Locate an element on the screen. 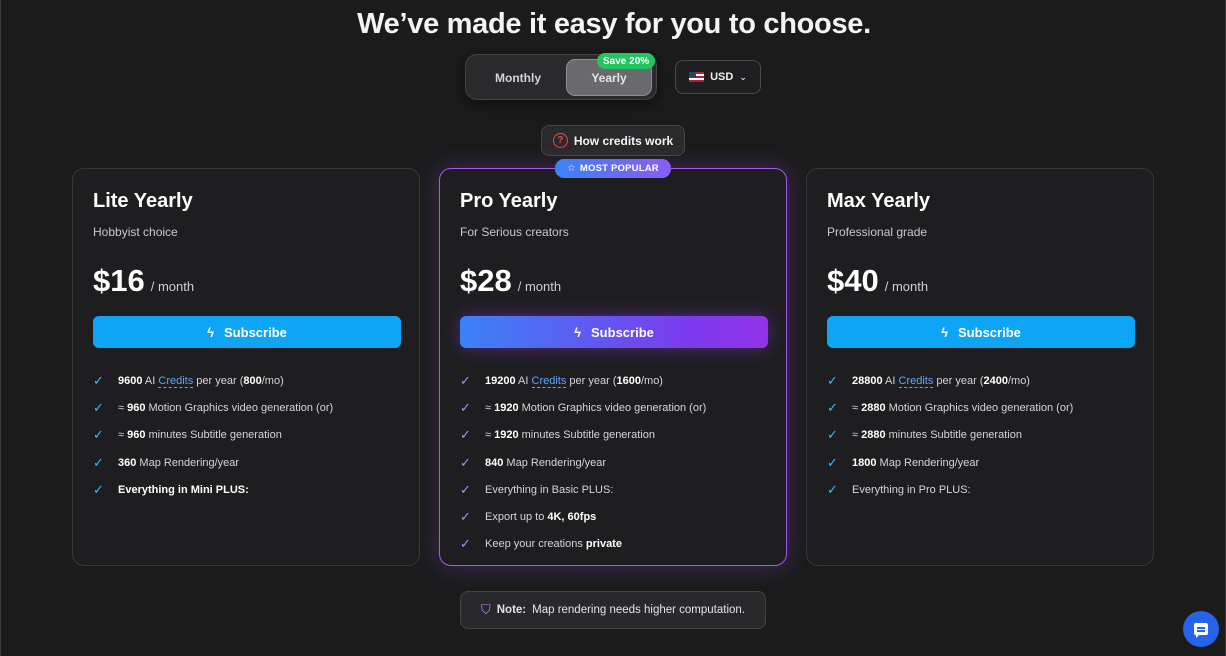 Image resolution: width=1226 pixels, height=656 pixels. list-item: ✓ ≈ 1920 minutes Subtitle generation is located at coordinates (557, 435).